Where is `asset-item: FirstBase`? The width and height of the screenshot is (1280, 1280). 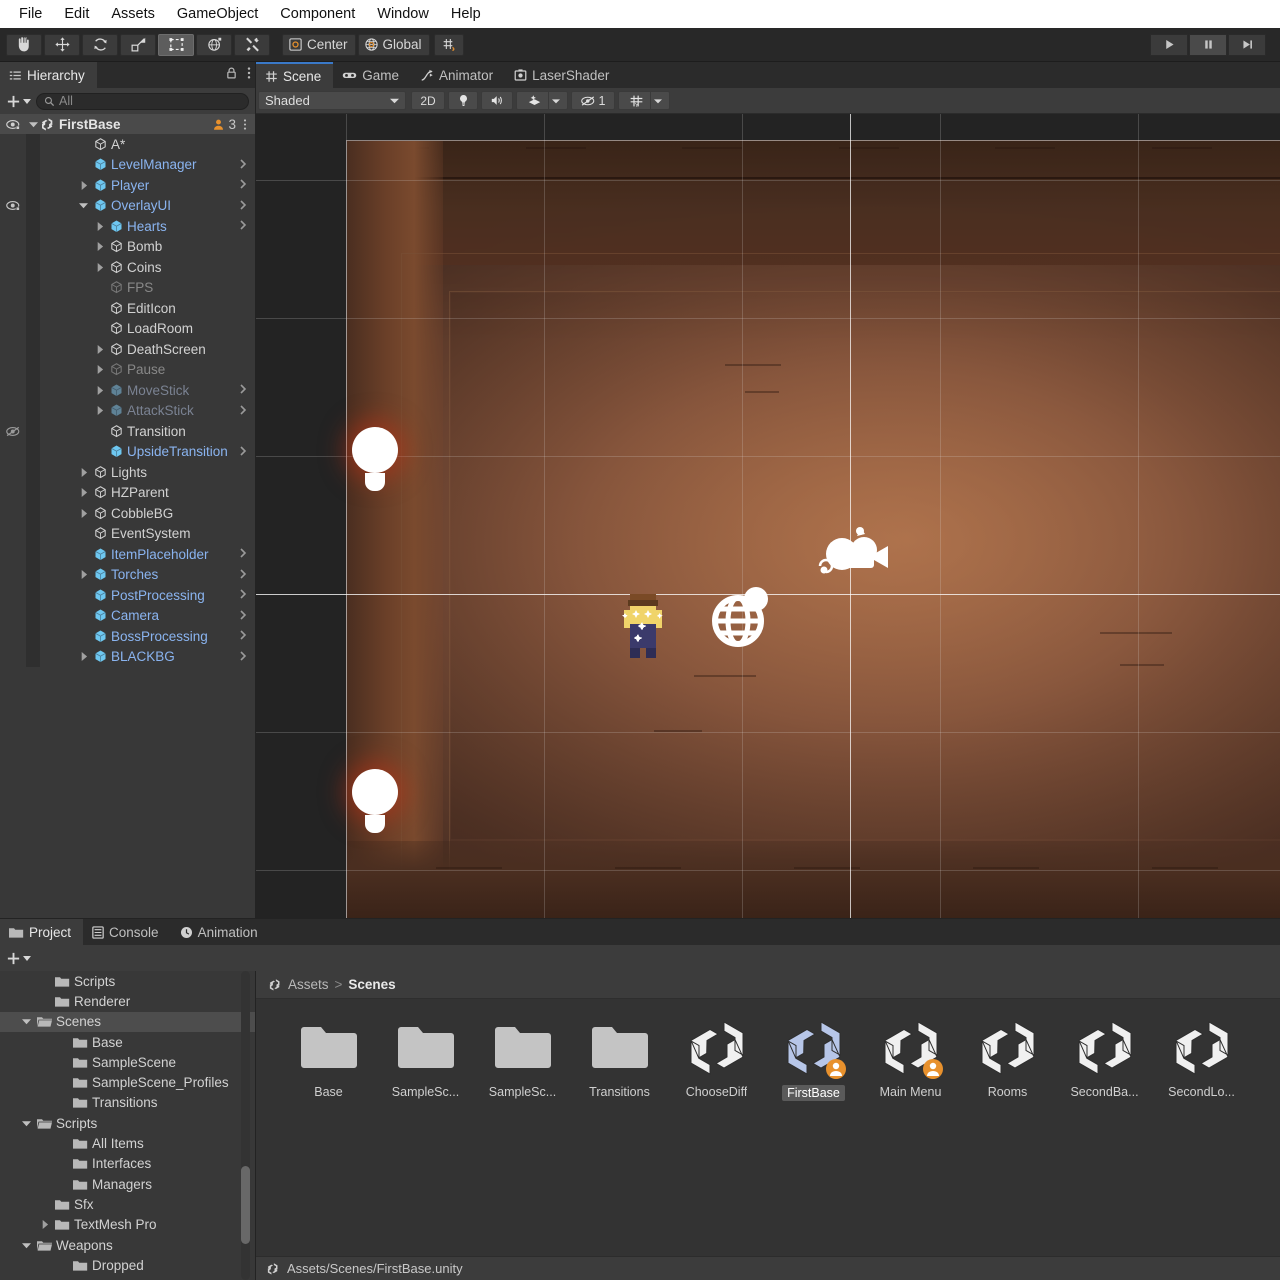
asset-item: FirstBase is located at coordinates (813, 1059).